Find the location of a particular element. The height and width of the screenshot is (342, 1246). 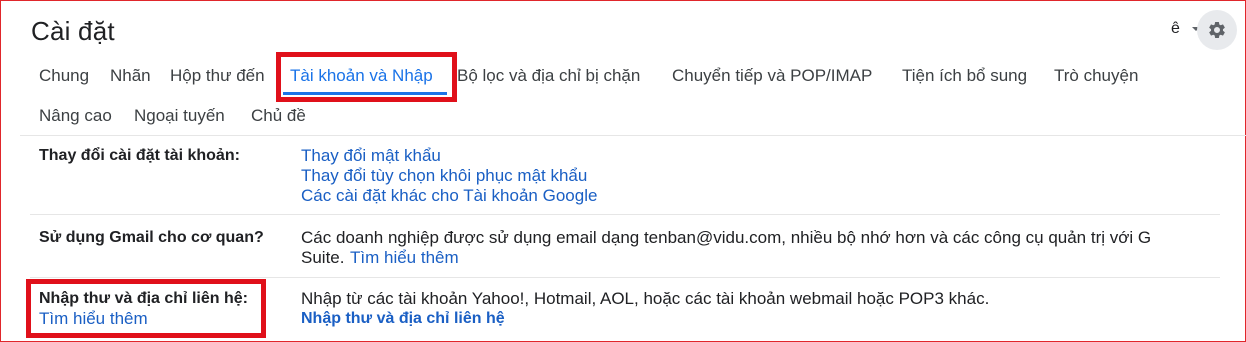

gear-icon is located at coordinates (1217, 29).